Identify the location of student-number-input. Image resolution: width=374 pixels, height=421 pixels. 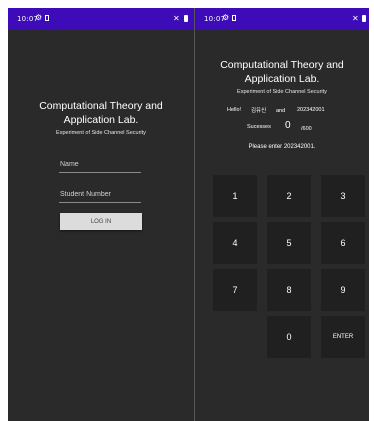
(100, 194).